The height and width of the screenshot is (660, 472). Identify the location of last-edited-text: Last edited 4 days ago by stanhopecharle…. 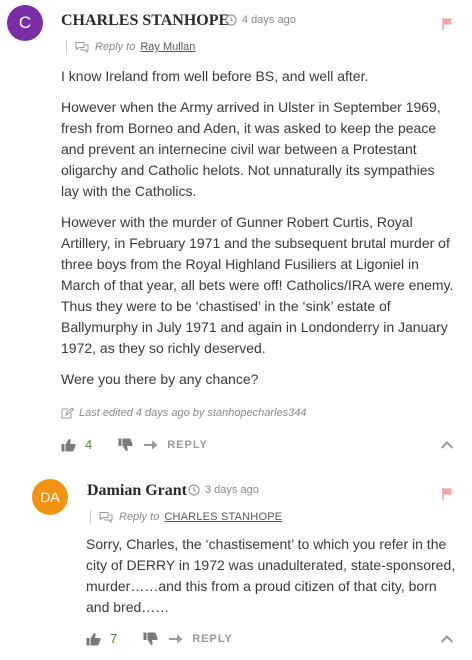
(193, 413).